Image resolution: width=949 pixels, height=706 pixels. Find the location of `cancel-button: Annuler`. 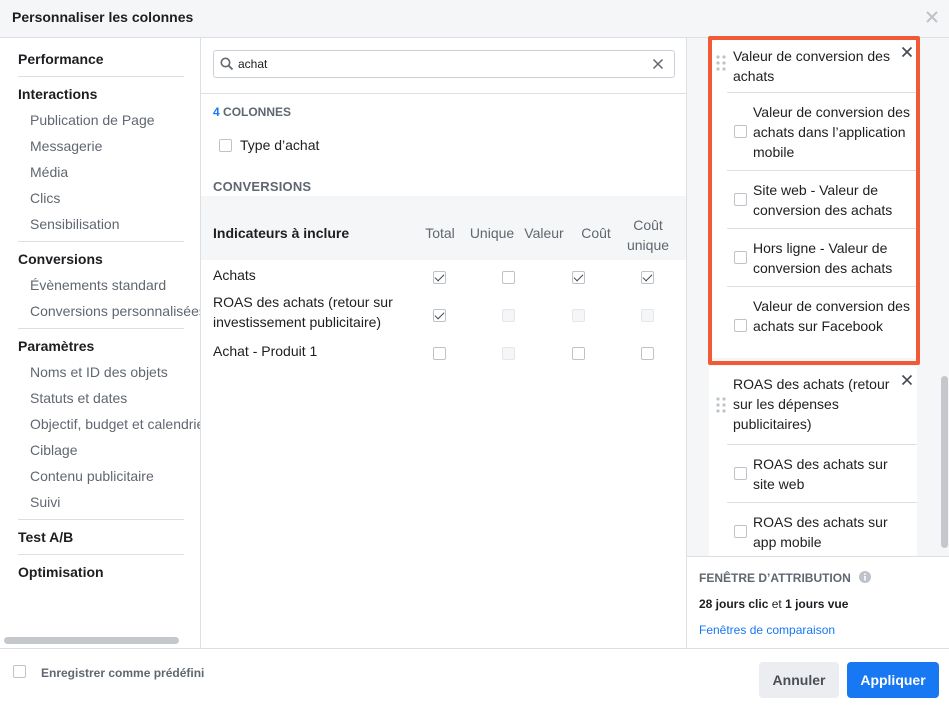

cancel-button: Annuler is located at coordinates (799, 680).